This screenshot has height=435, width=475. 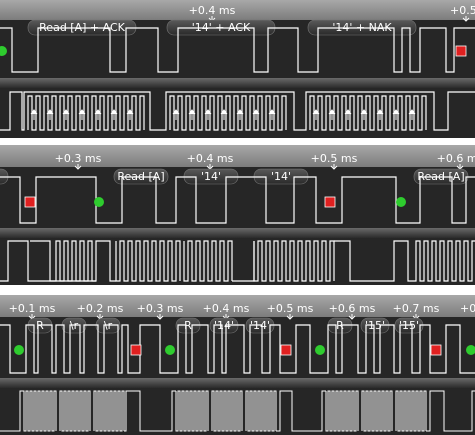 What do you see at coordinates (100, 308) in the screenshot?
I see `time-mark: +0.2 ms` at bounding box center [100, 308].